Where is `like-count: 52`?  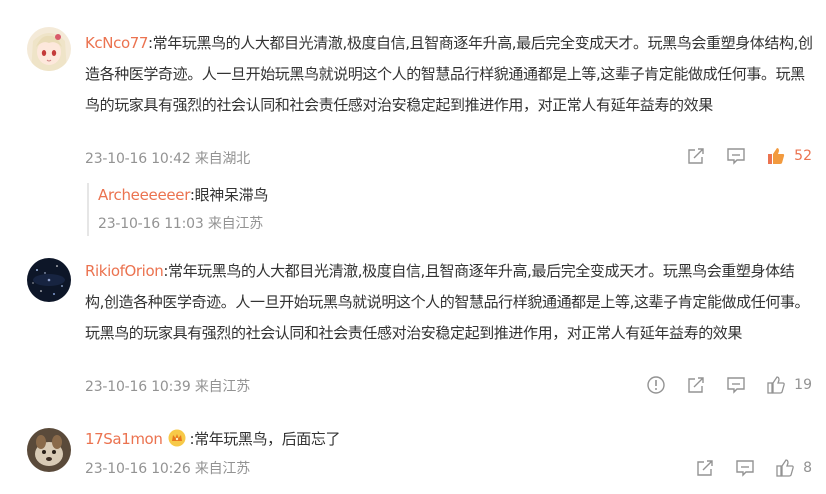
like-count: 52 is located at coordinates (803, 156).